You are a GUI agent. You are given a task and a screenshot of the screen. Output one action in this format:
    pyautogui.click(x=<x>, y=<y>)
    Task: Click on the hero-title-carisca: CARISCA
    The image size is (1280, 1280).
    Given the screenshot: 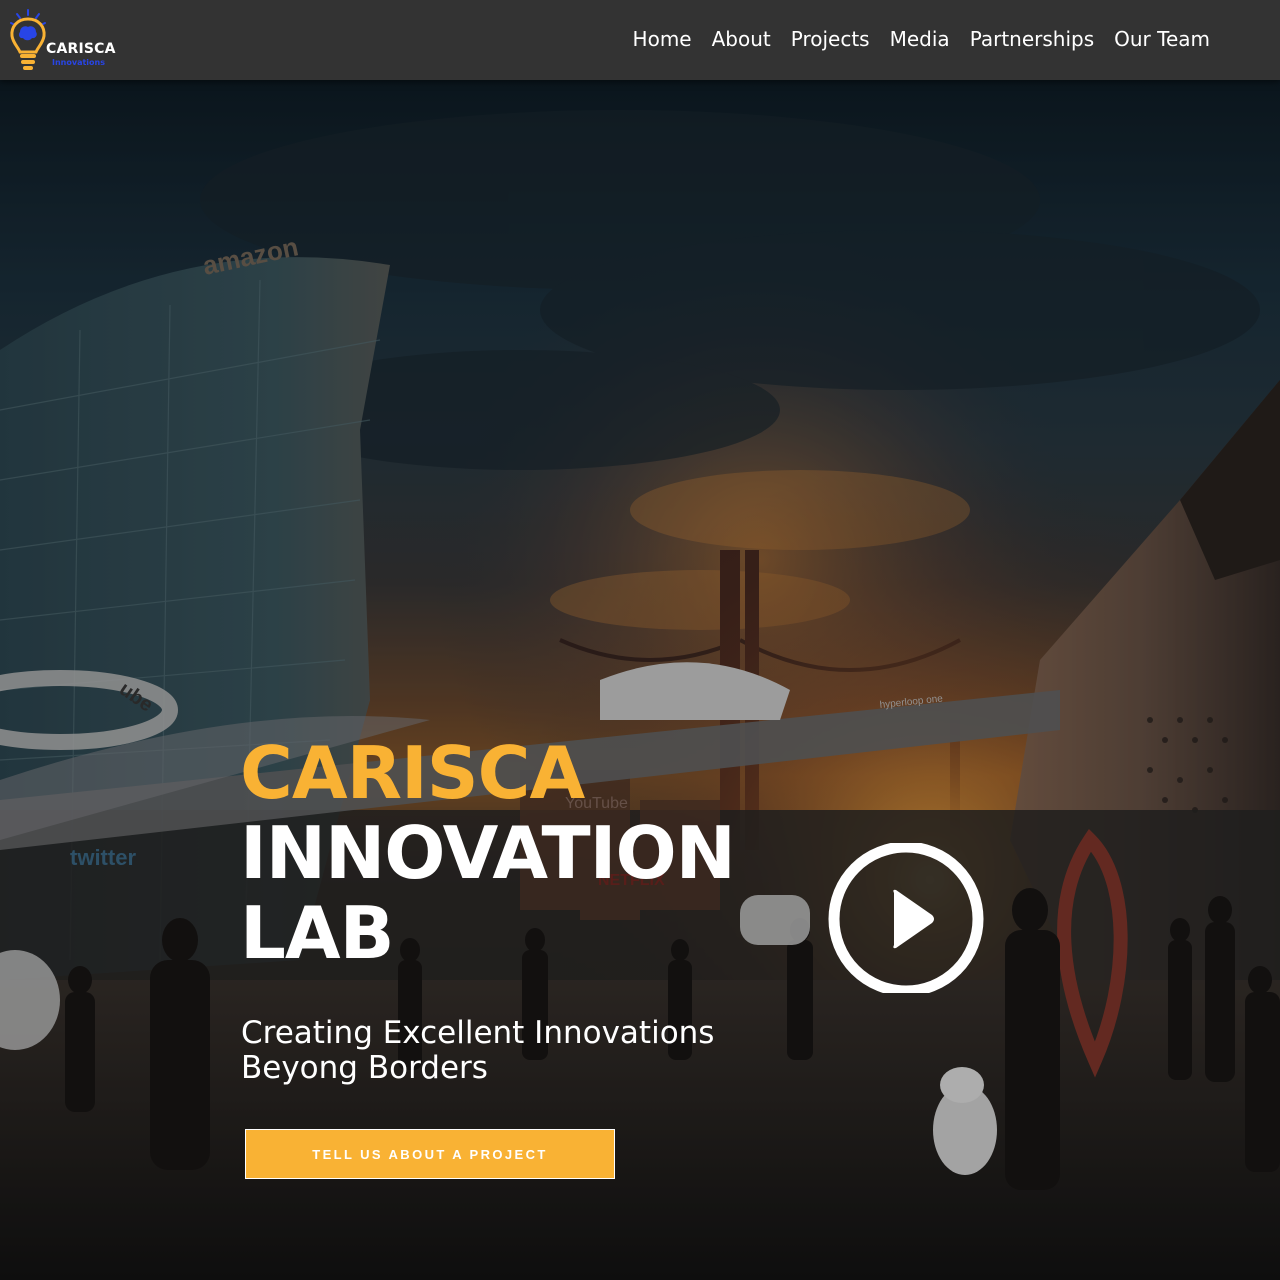 What is the action you would take?
    pyautogui.click(x=412, y=773)
    